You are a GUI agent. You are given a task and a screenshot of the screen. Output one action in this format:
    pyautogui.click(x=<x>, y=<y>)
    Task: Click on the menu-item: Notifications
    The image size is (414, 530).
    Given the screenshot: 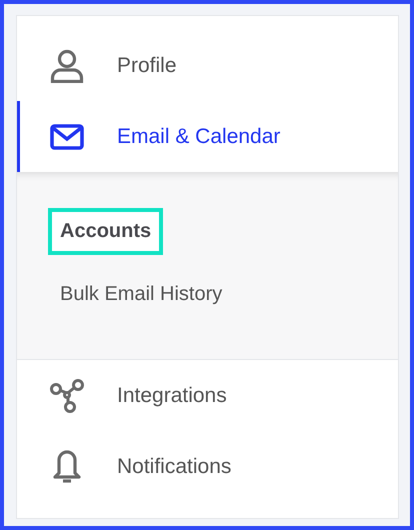 What is the action you would take?
    pyautogui.click(x=207, y=466)
    